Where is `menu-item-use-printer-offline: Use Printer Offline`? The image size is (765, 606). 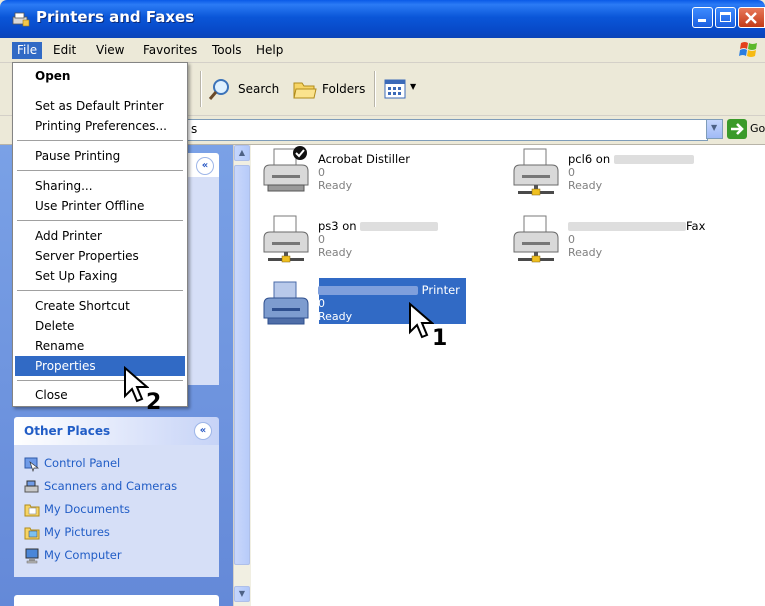 menu-item-use-printer-offline: Use Printer Offline is located at coordinates (100, 206).